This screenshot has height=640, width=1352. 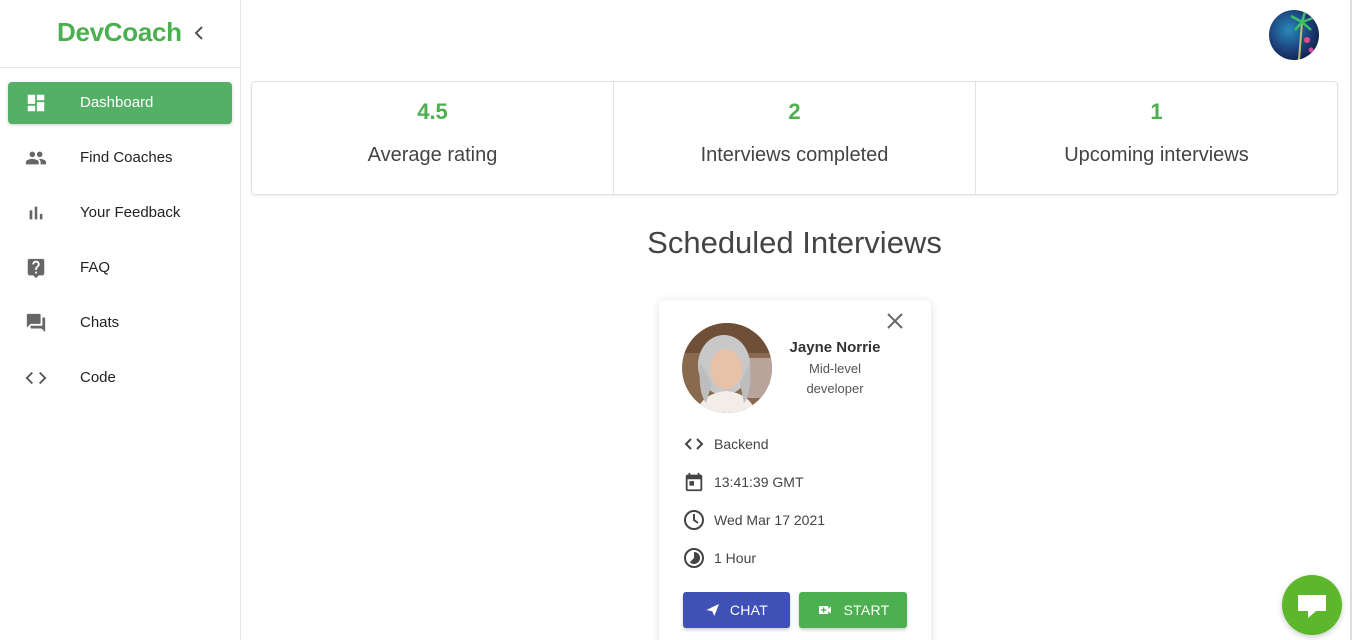 I want to click on sidebar-item-label: Code, so click(x=98, y=377).